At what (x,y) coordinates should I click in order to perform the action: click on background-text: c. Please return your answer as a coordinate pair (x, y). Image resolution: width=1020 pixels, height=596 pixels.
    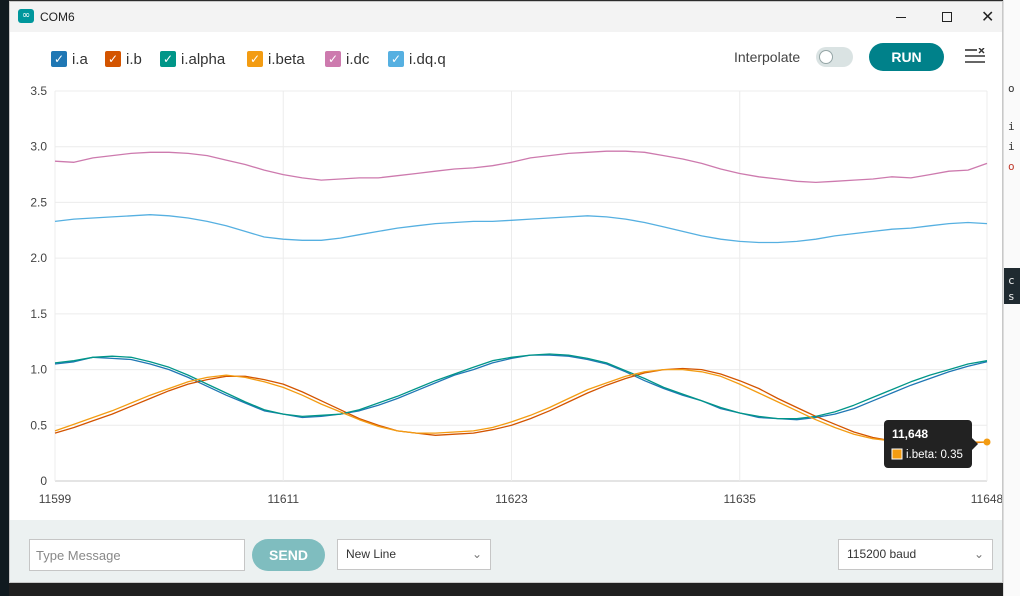
    Looking at the image, I should click on (1011, 280).